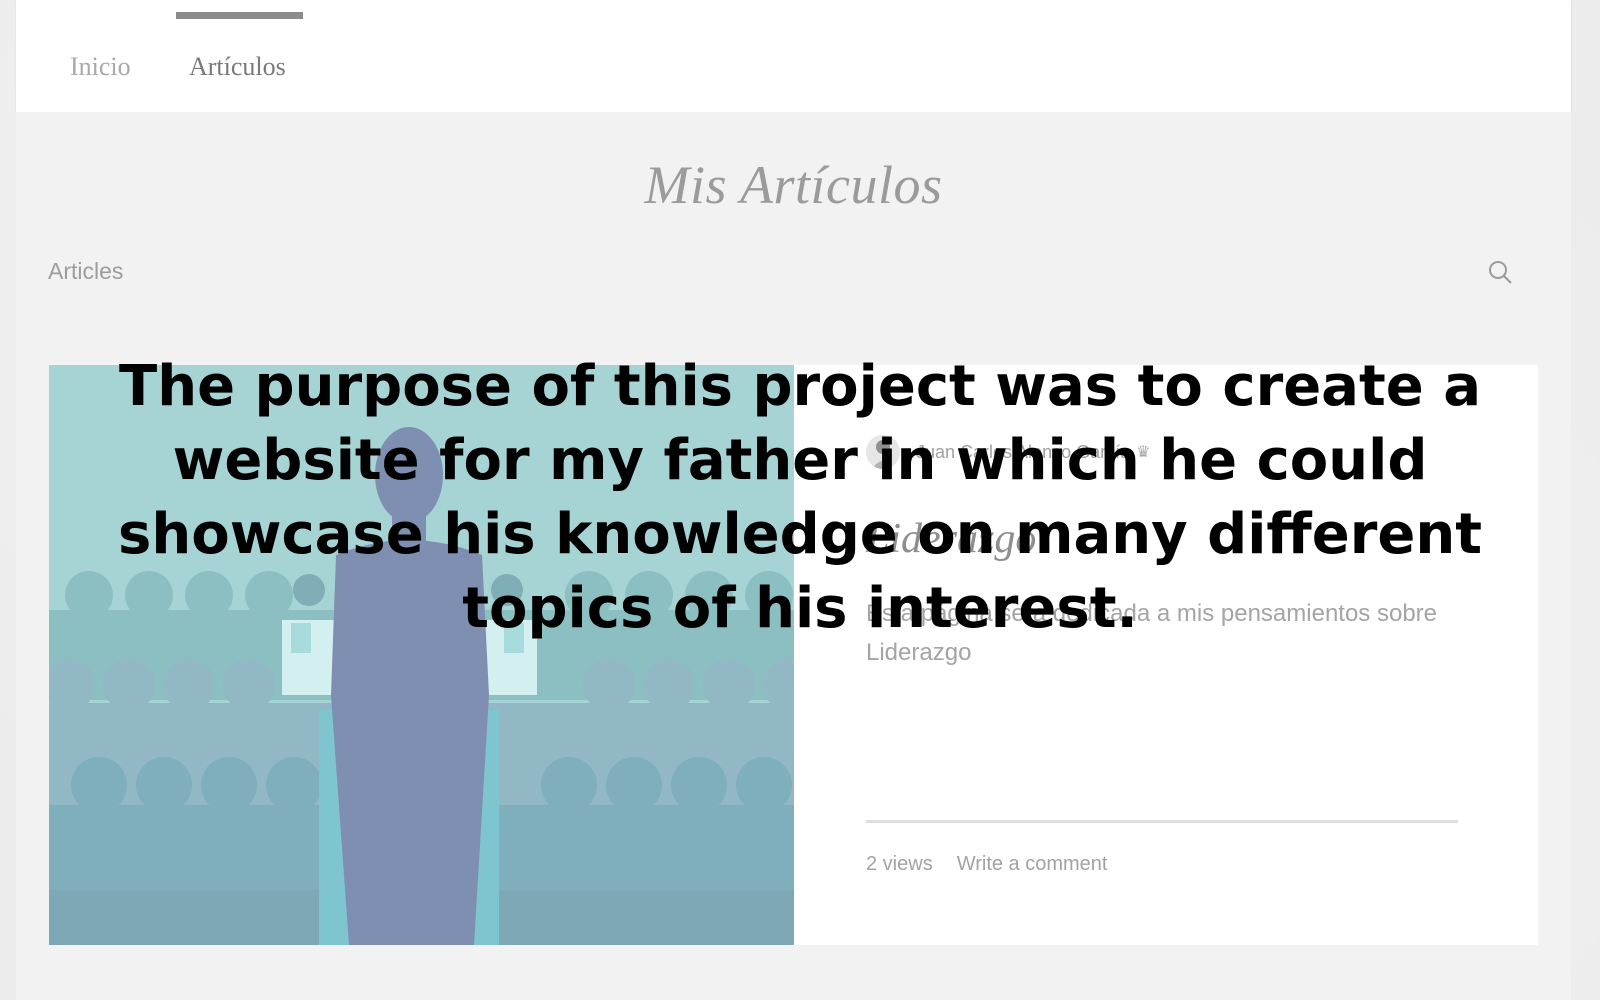 This screenshot has width=1600, height=1000. Describe the element at coordinates (237, 67) in the screenshot. I see `nav-item-articulos: Artículos` at that location.